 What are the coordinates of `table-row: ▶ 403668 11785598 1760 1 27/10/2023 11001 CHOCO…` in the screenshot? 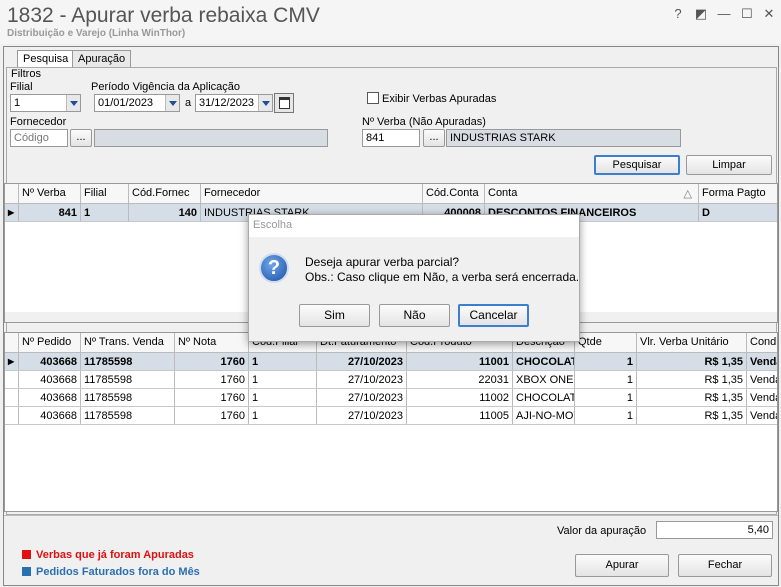 It's located at (391, 362).